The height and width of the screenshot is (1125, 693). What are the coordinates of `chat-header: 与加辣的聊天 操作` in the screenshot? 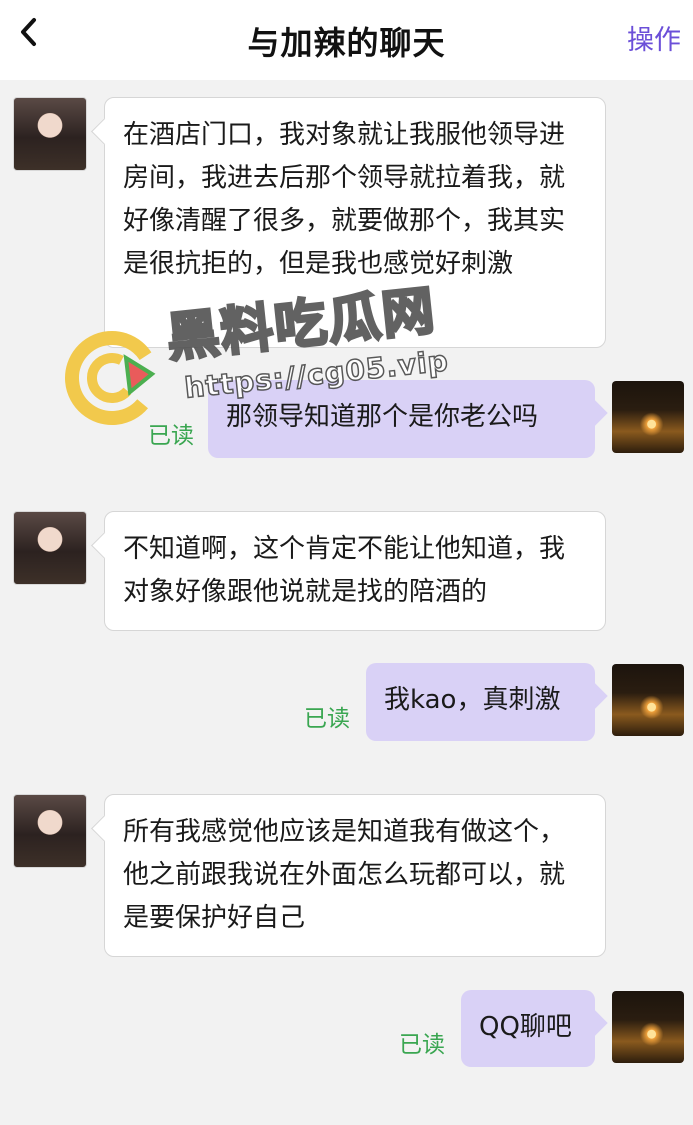 It's located at (346, 40).